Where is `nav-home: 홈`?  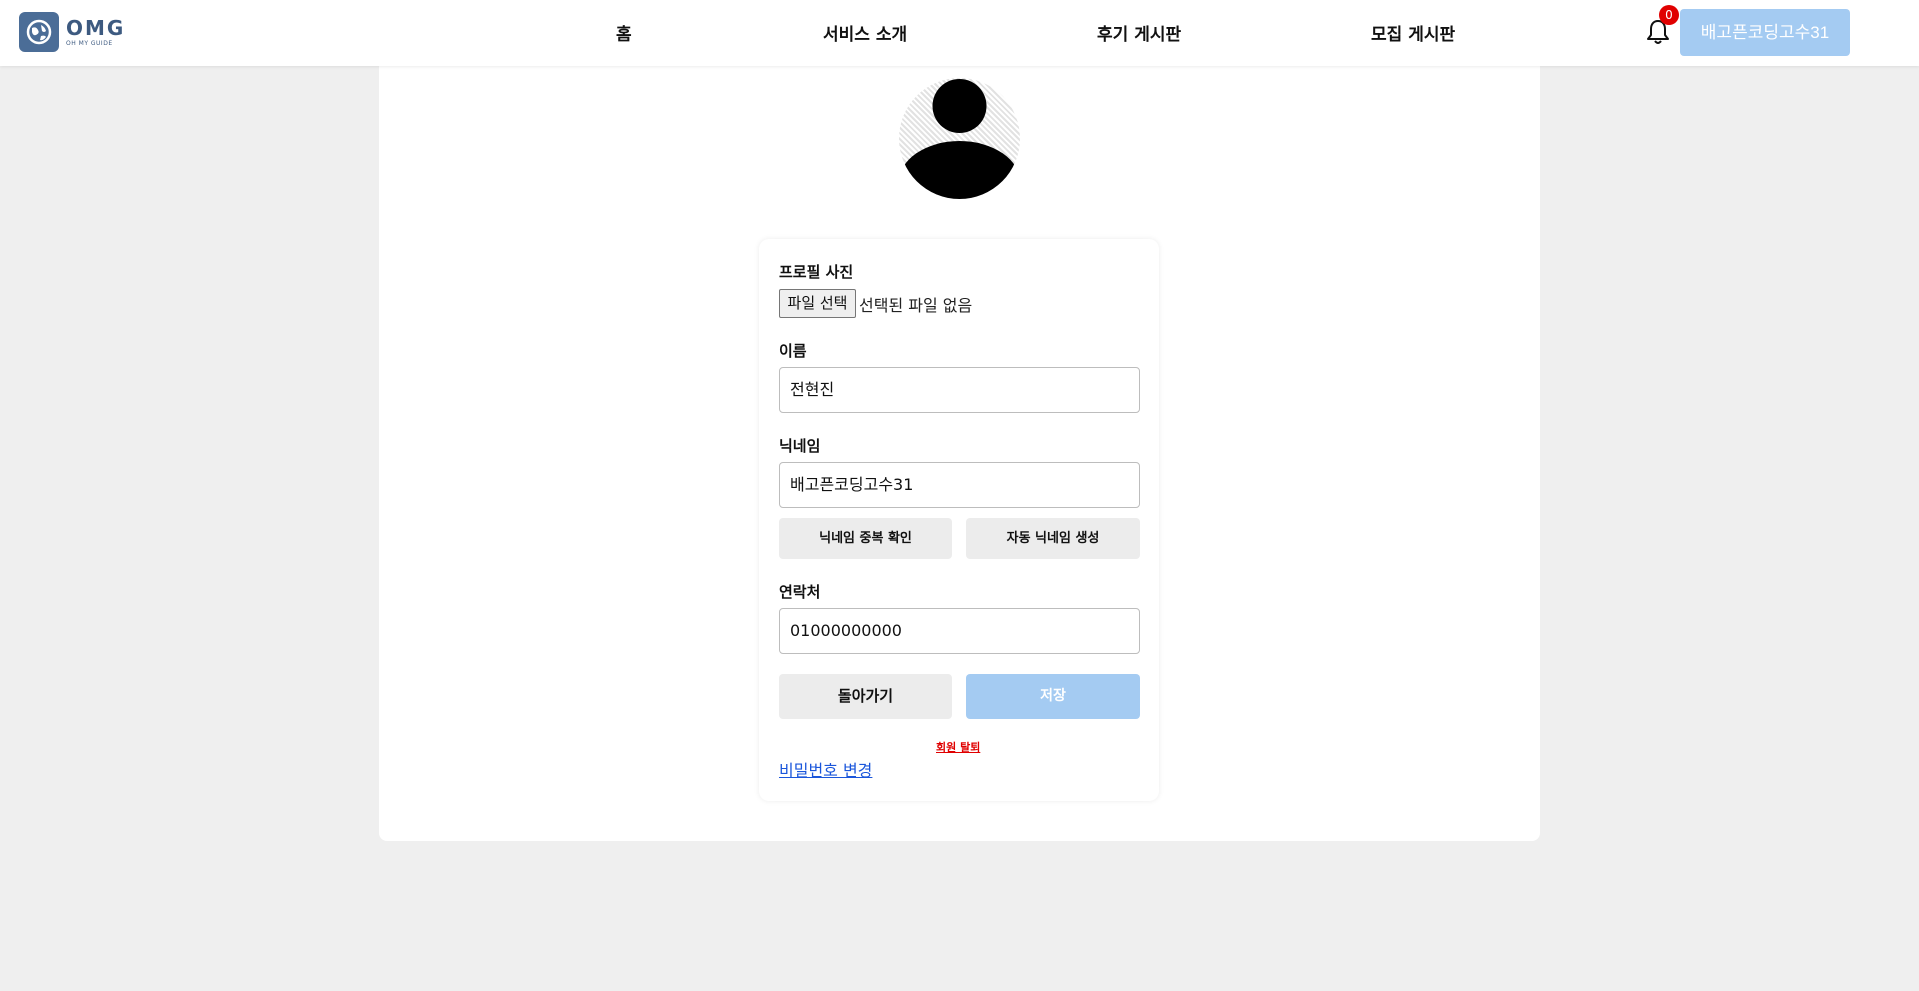 nav-home: 홈 is located at coordinates (624, 32).